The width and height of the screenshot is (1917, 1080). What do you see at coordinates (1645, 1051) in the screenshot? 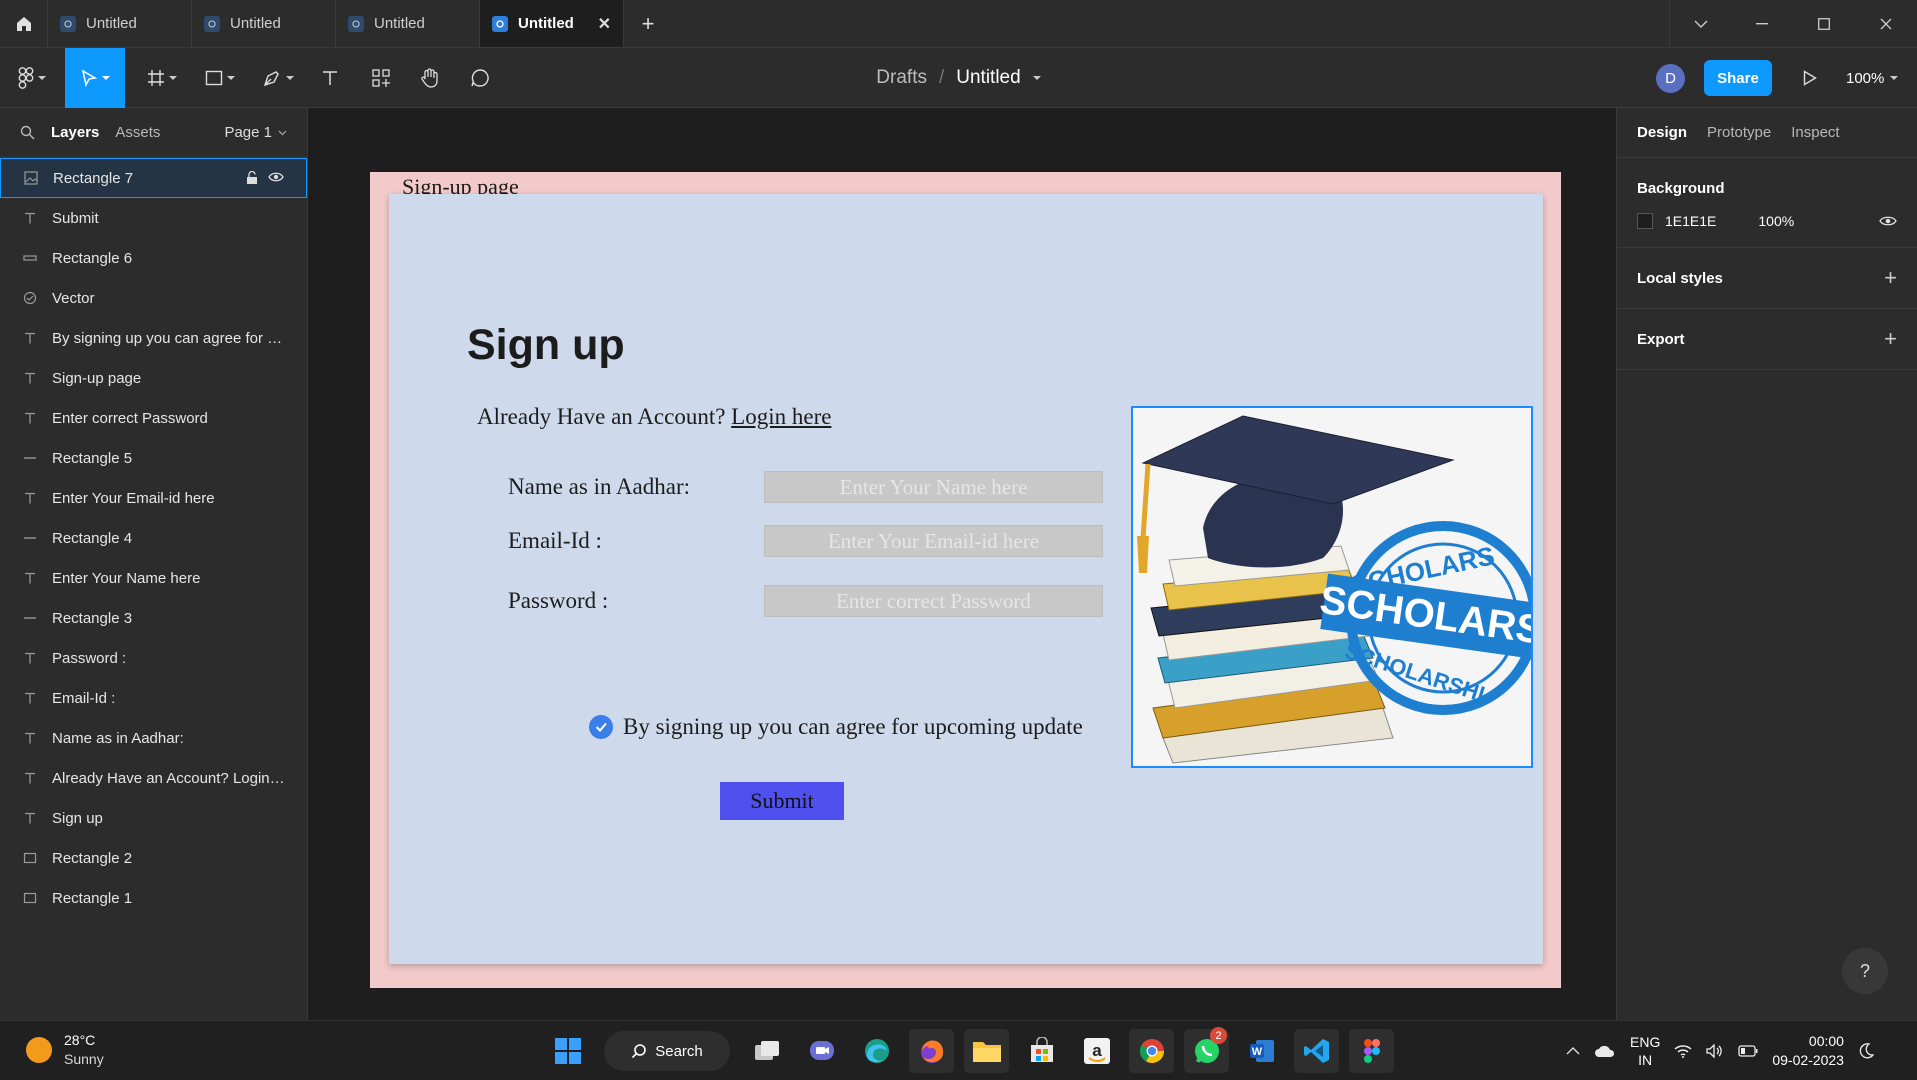
I see `input-language: ENG IN` at bounding box center [1645, 1051].